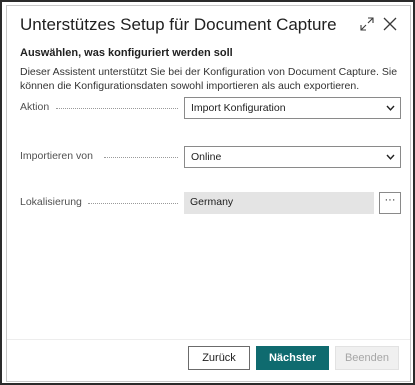  I want to click on expand-icon, so click(367, 24).